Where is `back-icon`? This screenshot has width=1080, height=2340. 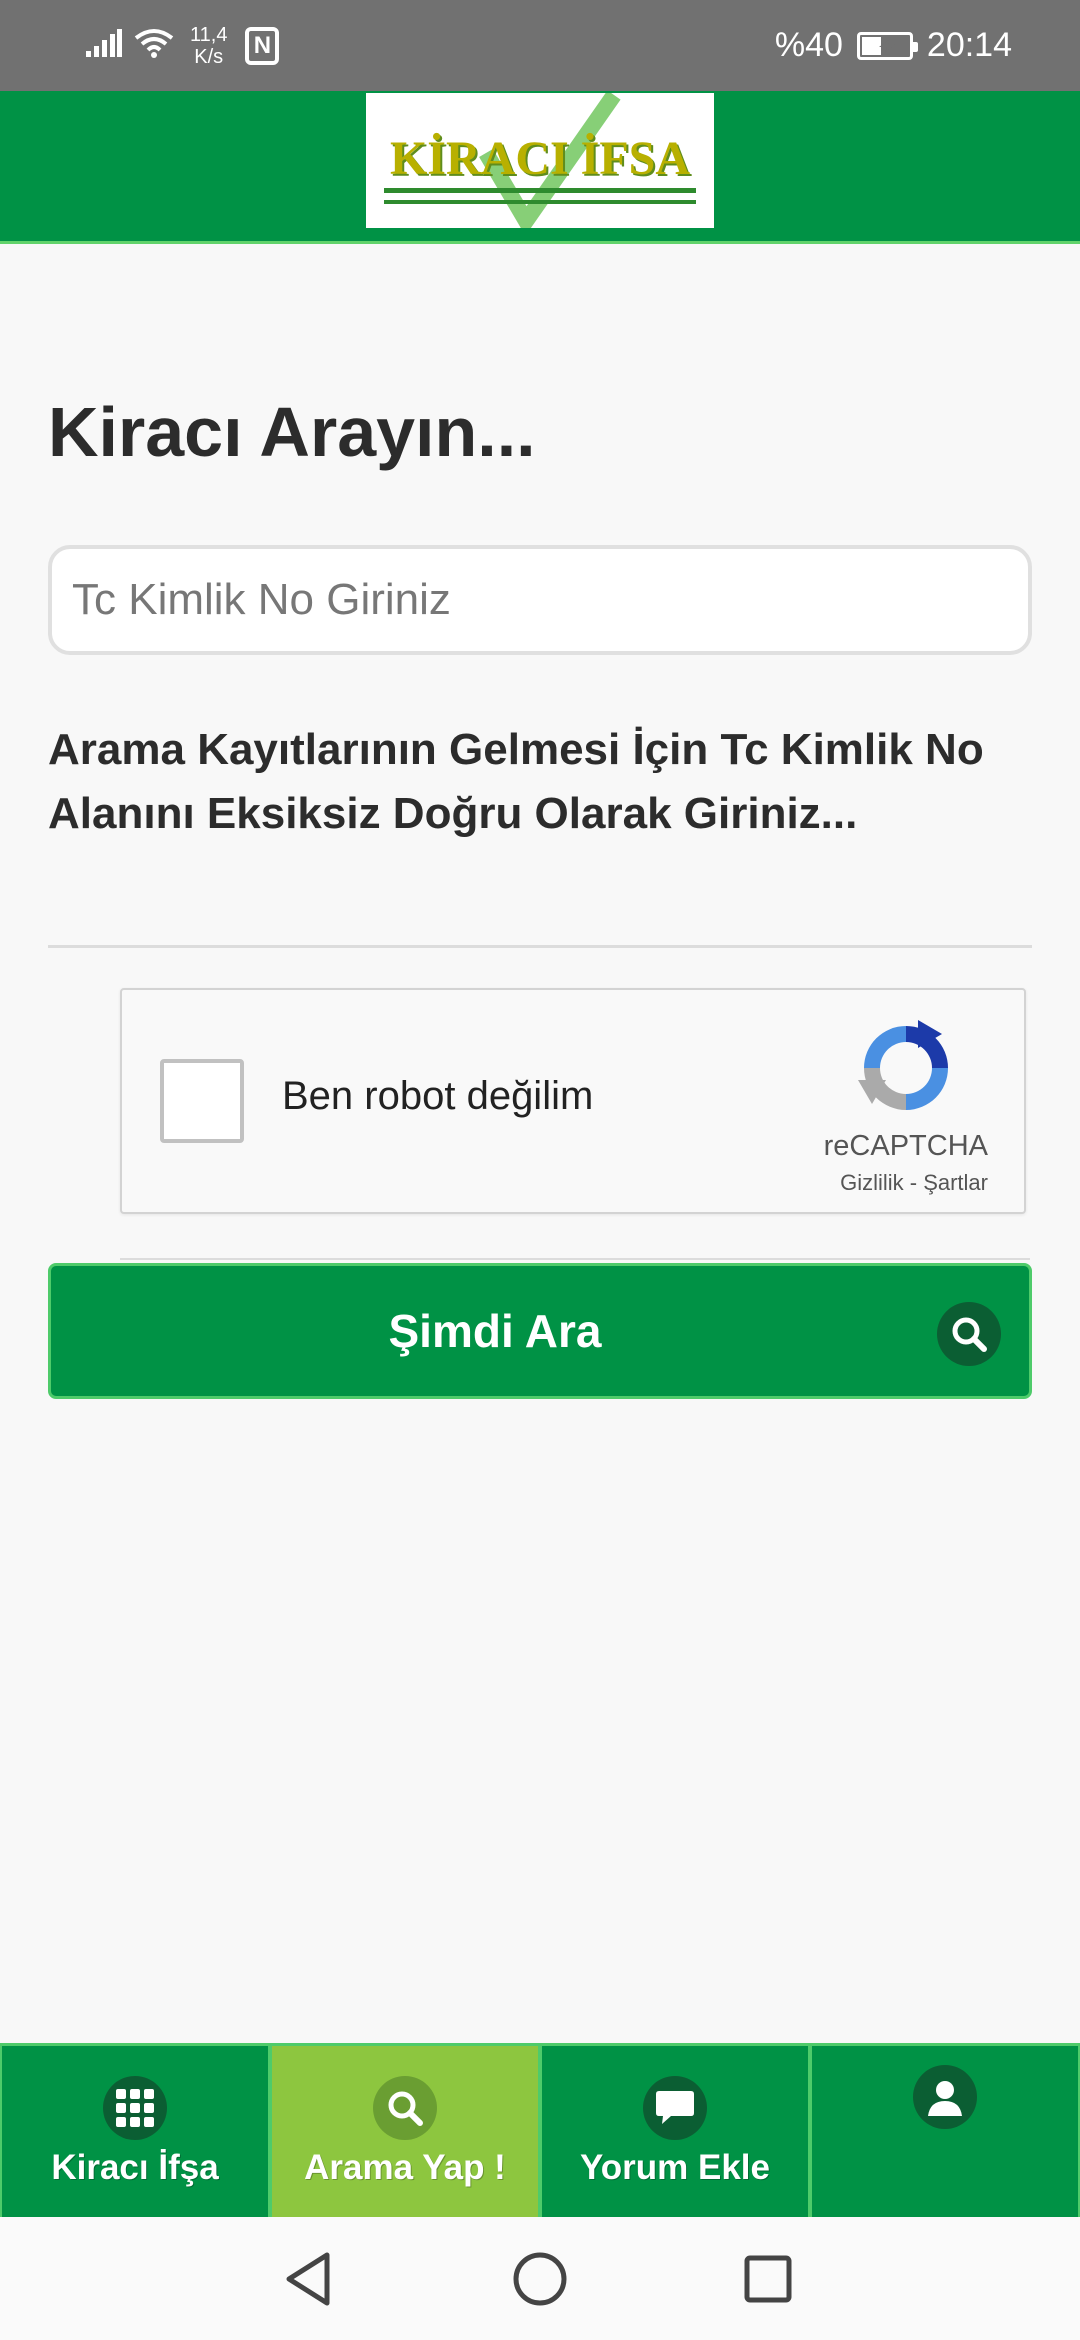
back-icon is located at coordinates (308, 2279).